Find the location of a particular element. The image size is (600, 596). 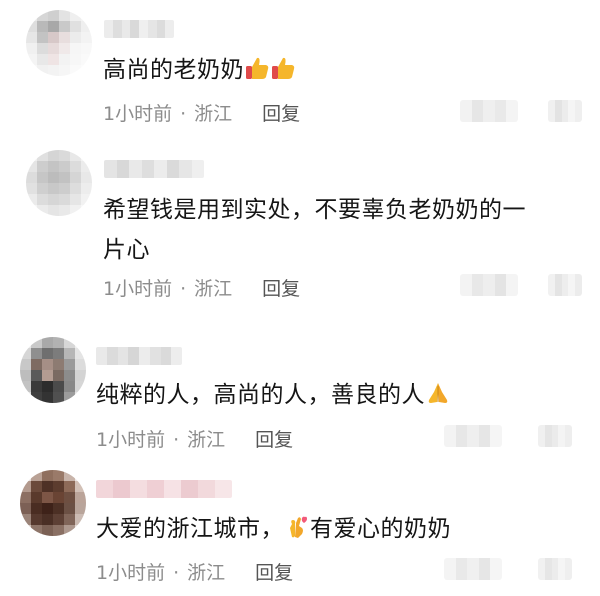

comment-text-line: 希望钱是用到实处，不要辜负老奶奶的一 is located at coordinates (314, 210).